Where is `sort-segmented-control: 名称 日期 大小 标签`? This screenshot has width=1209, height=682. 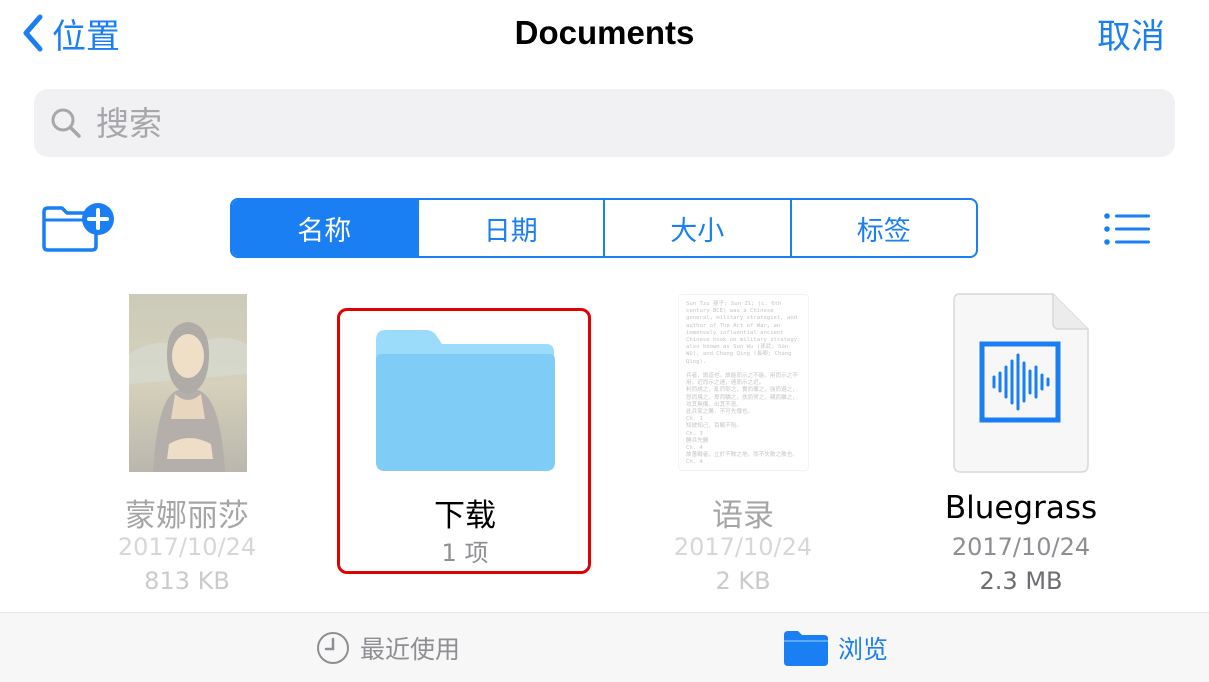
sort-segmented-control: 名称 日期 大小 标签 is located at coordinates (604, 228).